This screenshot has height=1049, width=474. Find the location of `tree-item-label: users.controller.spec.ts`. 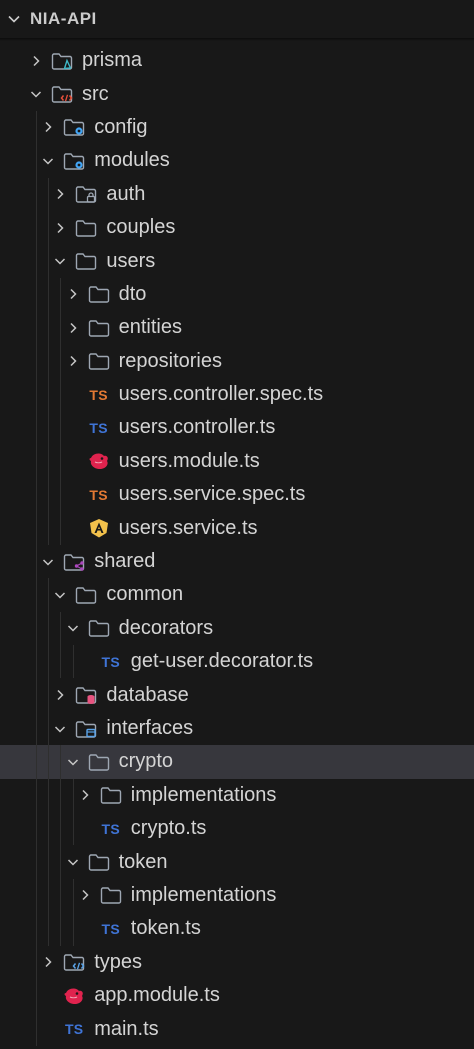

tree-item-label: users.controller.spec.ts is located at coordinates (221, 394).